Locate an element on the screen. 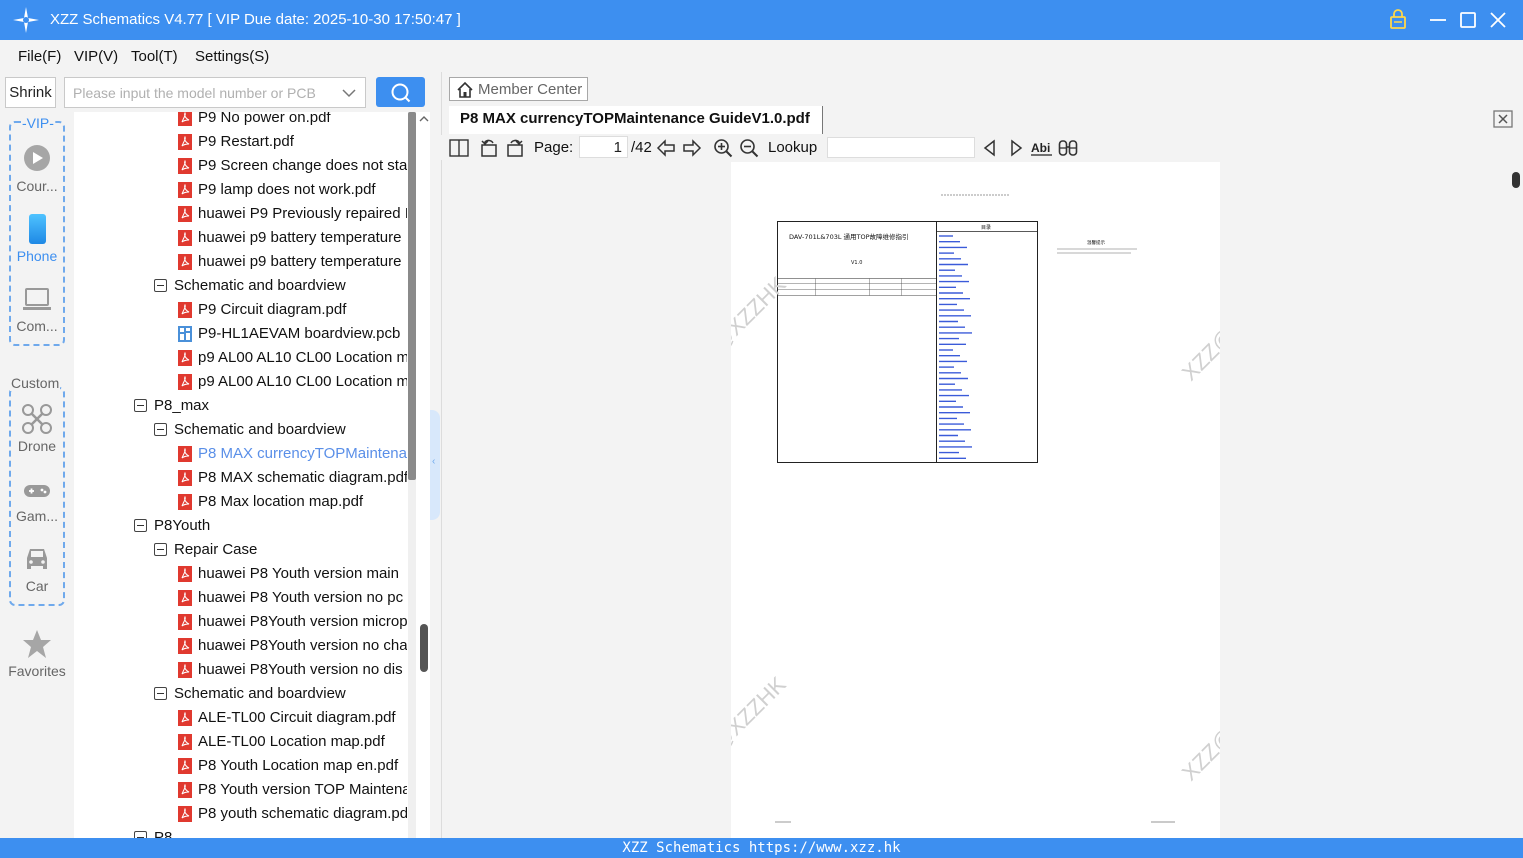 Image resolution: width=1523 pixels, height=858 pixels. tree-file: P9 Circuit diagram.pdf is located at coordinates (252, 310).